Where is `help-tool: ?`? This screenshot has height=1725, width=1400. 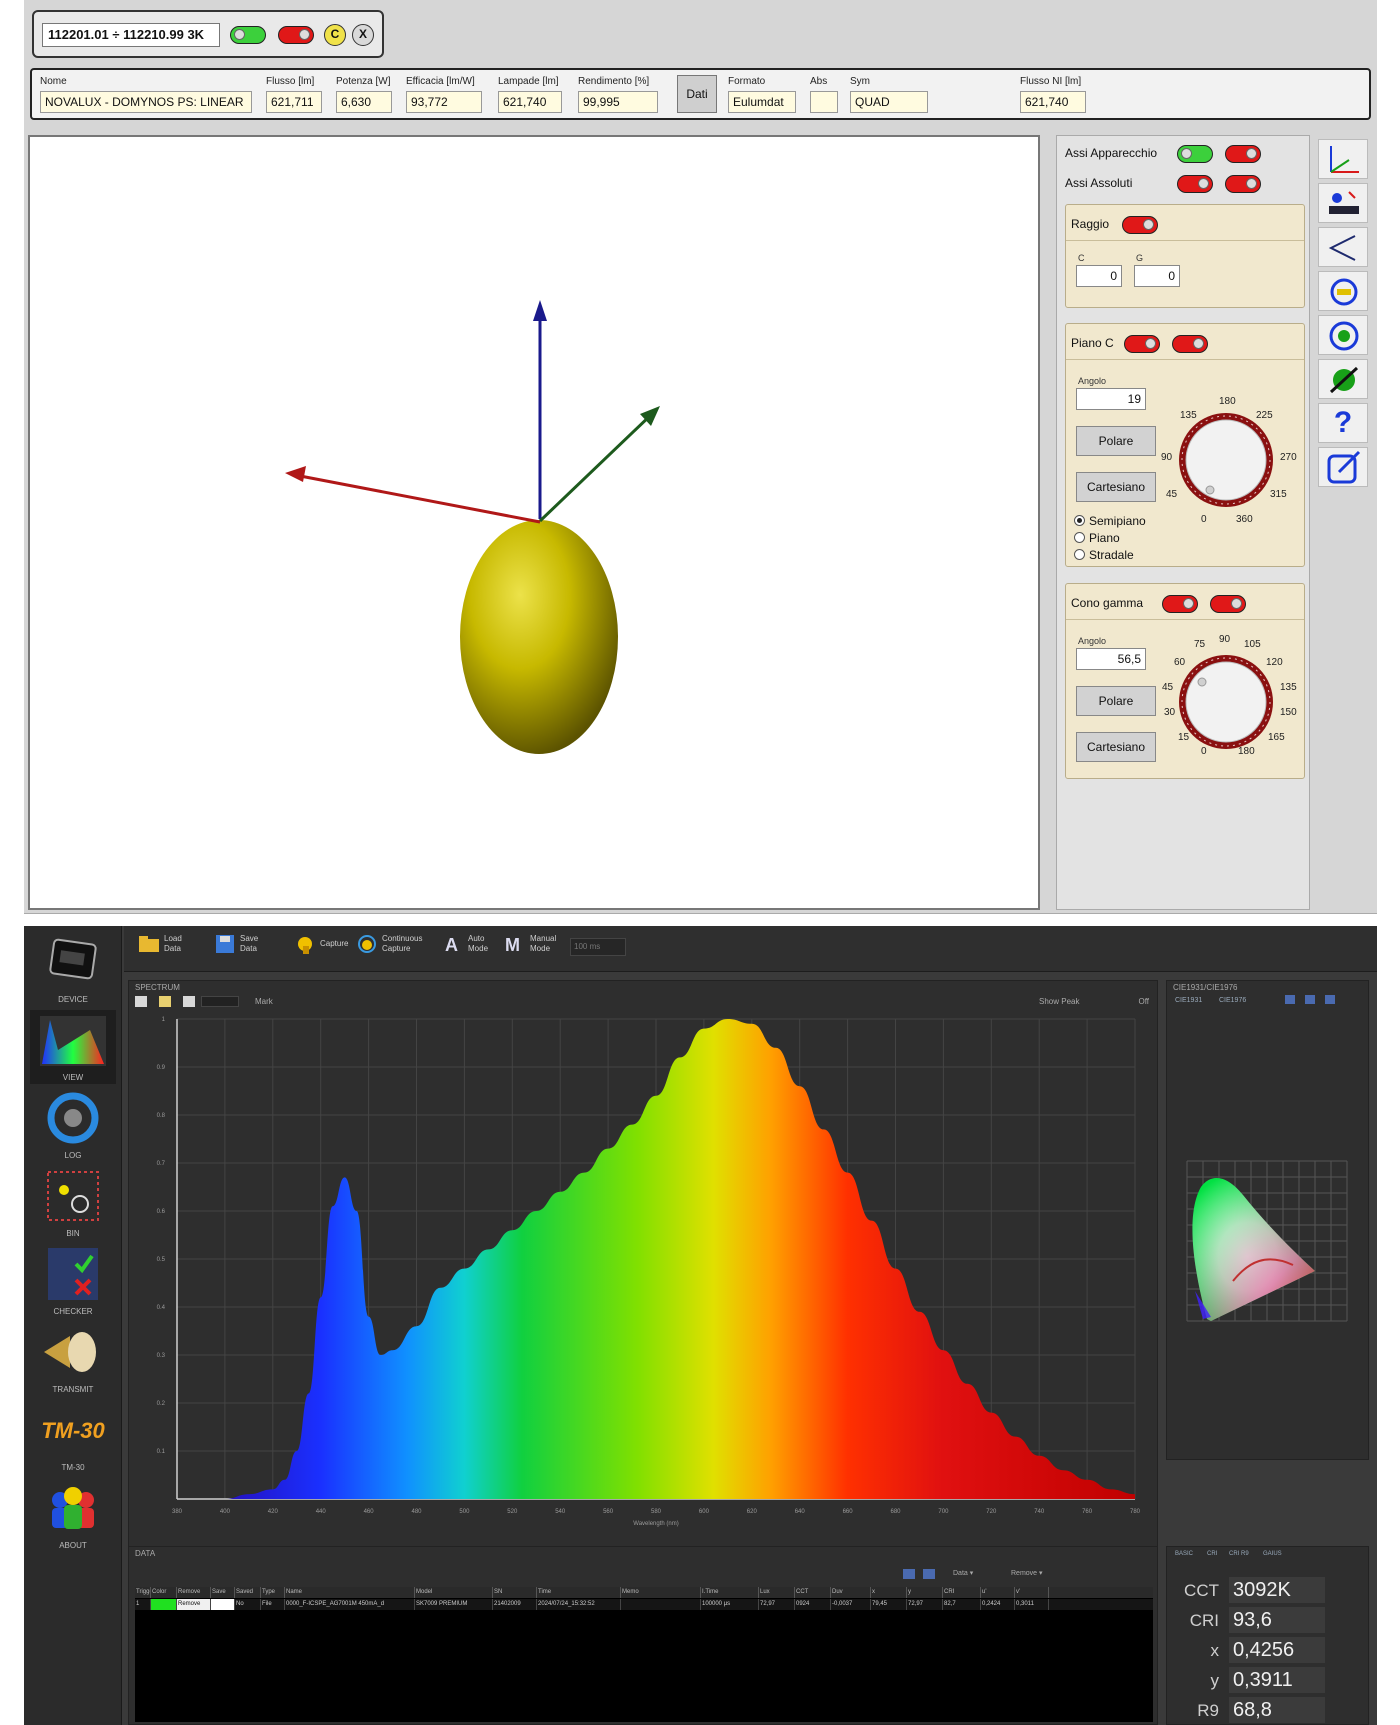
help-tool: ? is located at coordinates (1343, 423).